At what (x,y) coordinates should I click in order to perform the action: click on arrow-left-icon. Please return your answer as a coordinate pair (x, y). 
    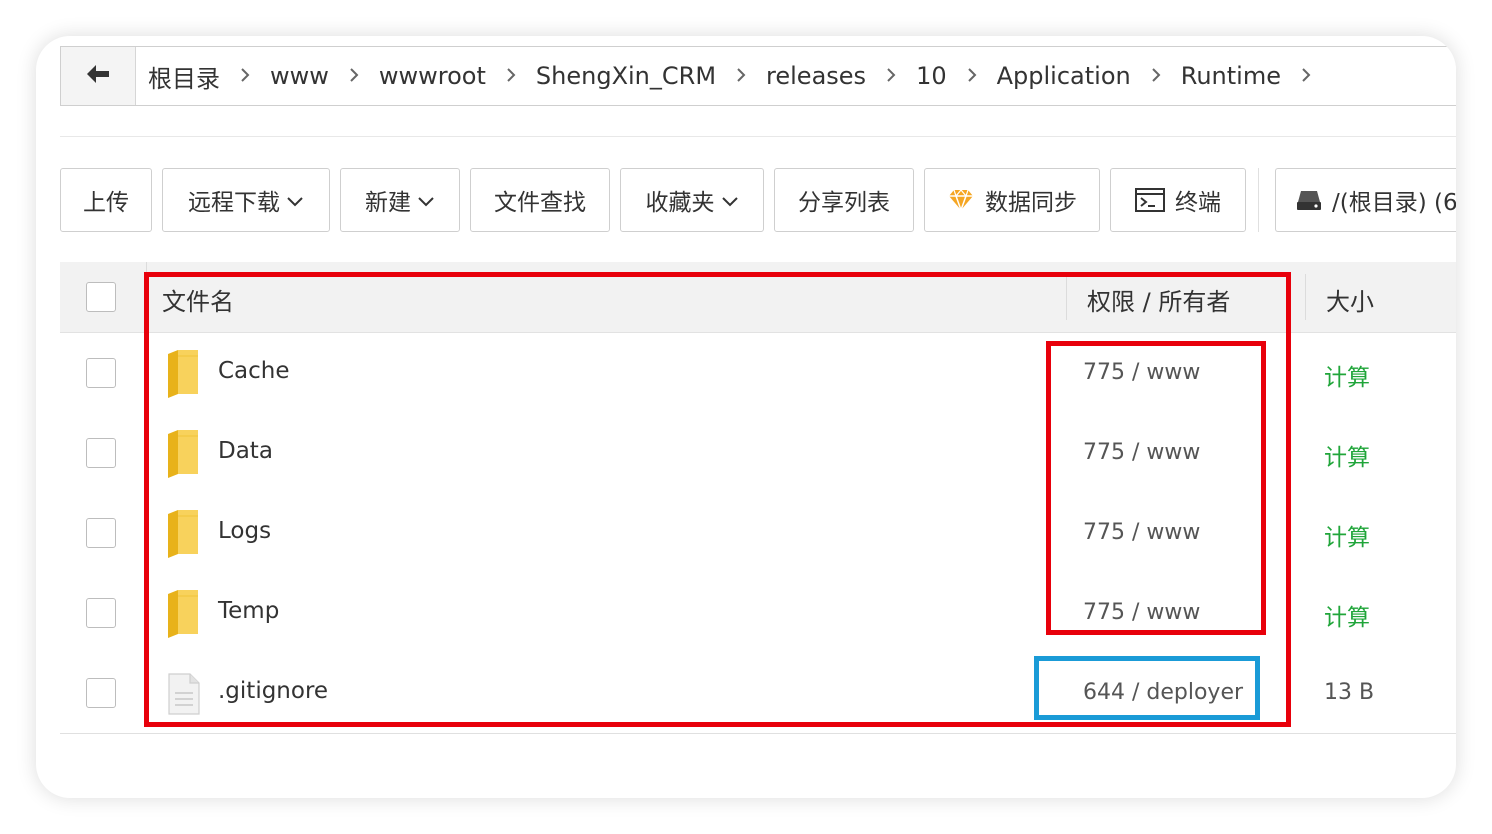
    Looking at the image, I should click on (98, 76).